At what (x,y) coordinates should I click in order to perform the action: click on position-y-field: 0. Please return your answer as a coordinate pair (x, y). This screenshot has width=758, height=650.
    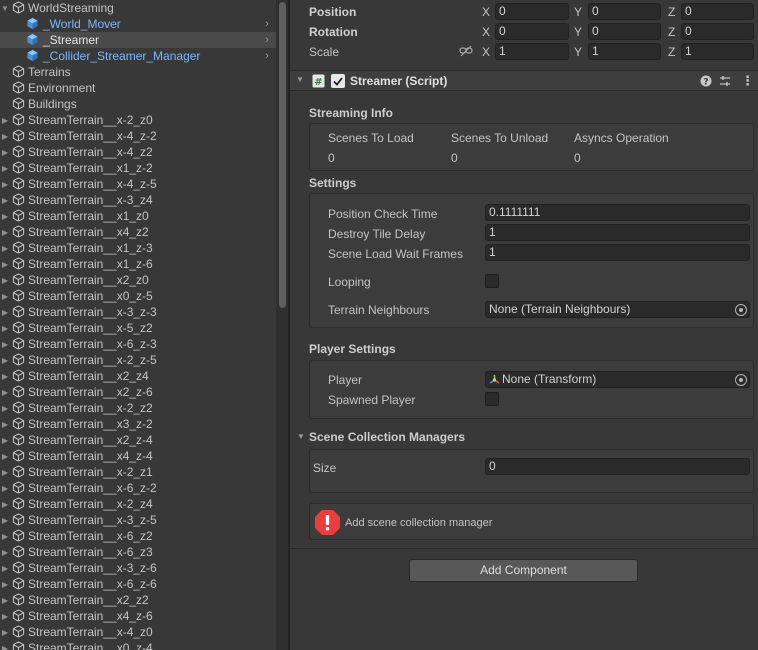
    Looking at the image, I should click on (624, 11).